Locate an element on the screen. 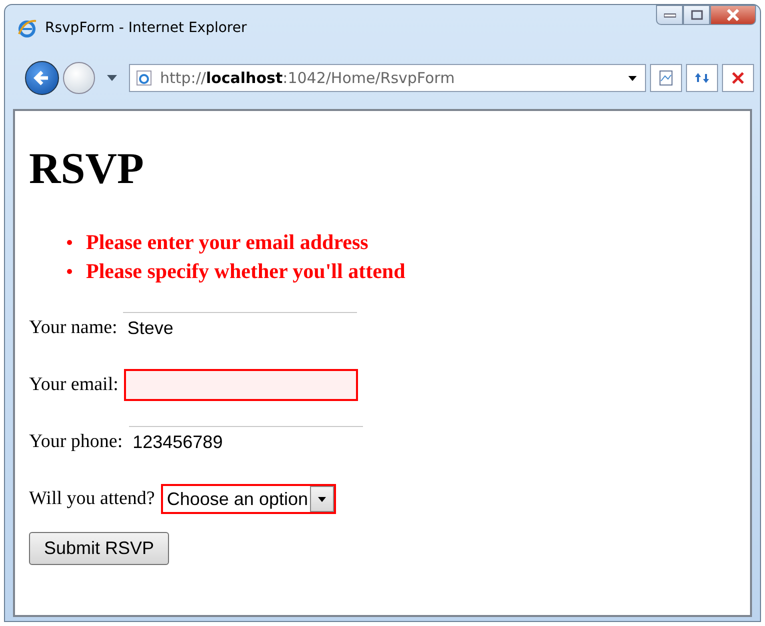  maximize-button is located at coordinates (696, 15).